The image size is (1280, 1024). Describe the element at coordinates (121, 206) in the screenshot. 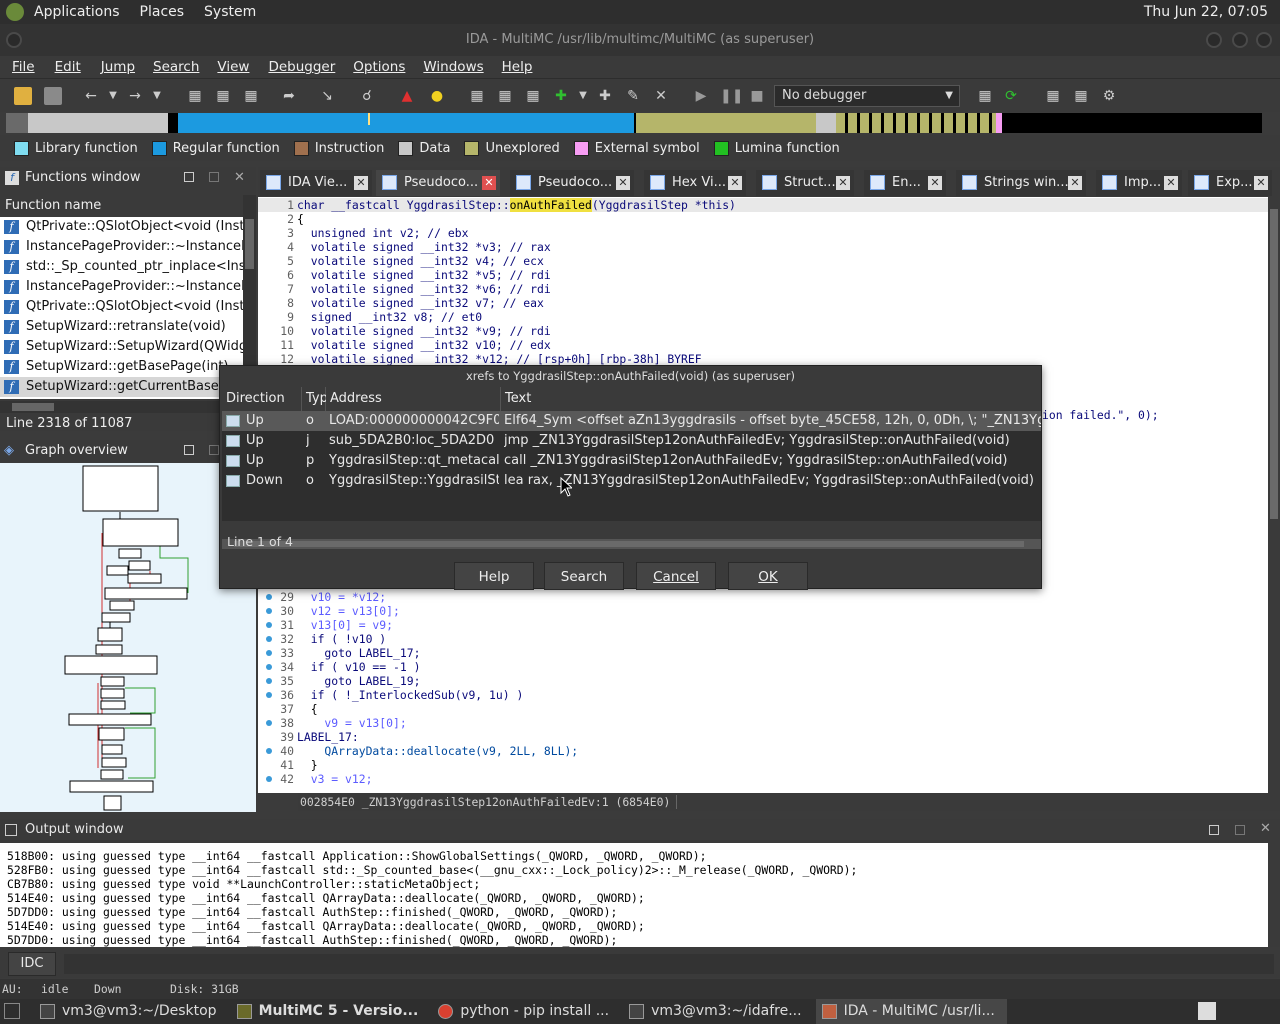

I see `function-name-column-header: Function name` at that location.